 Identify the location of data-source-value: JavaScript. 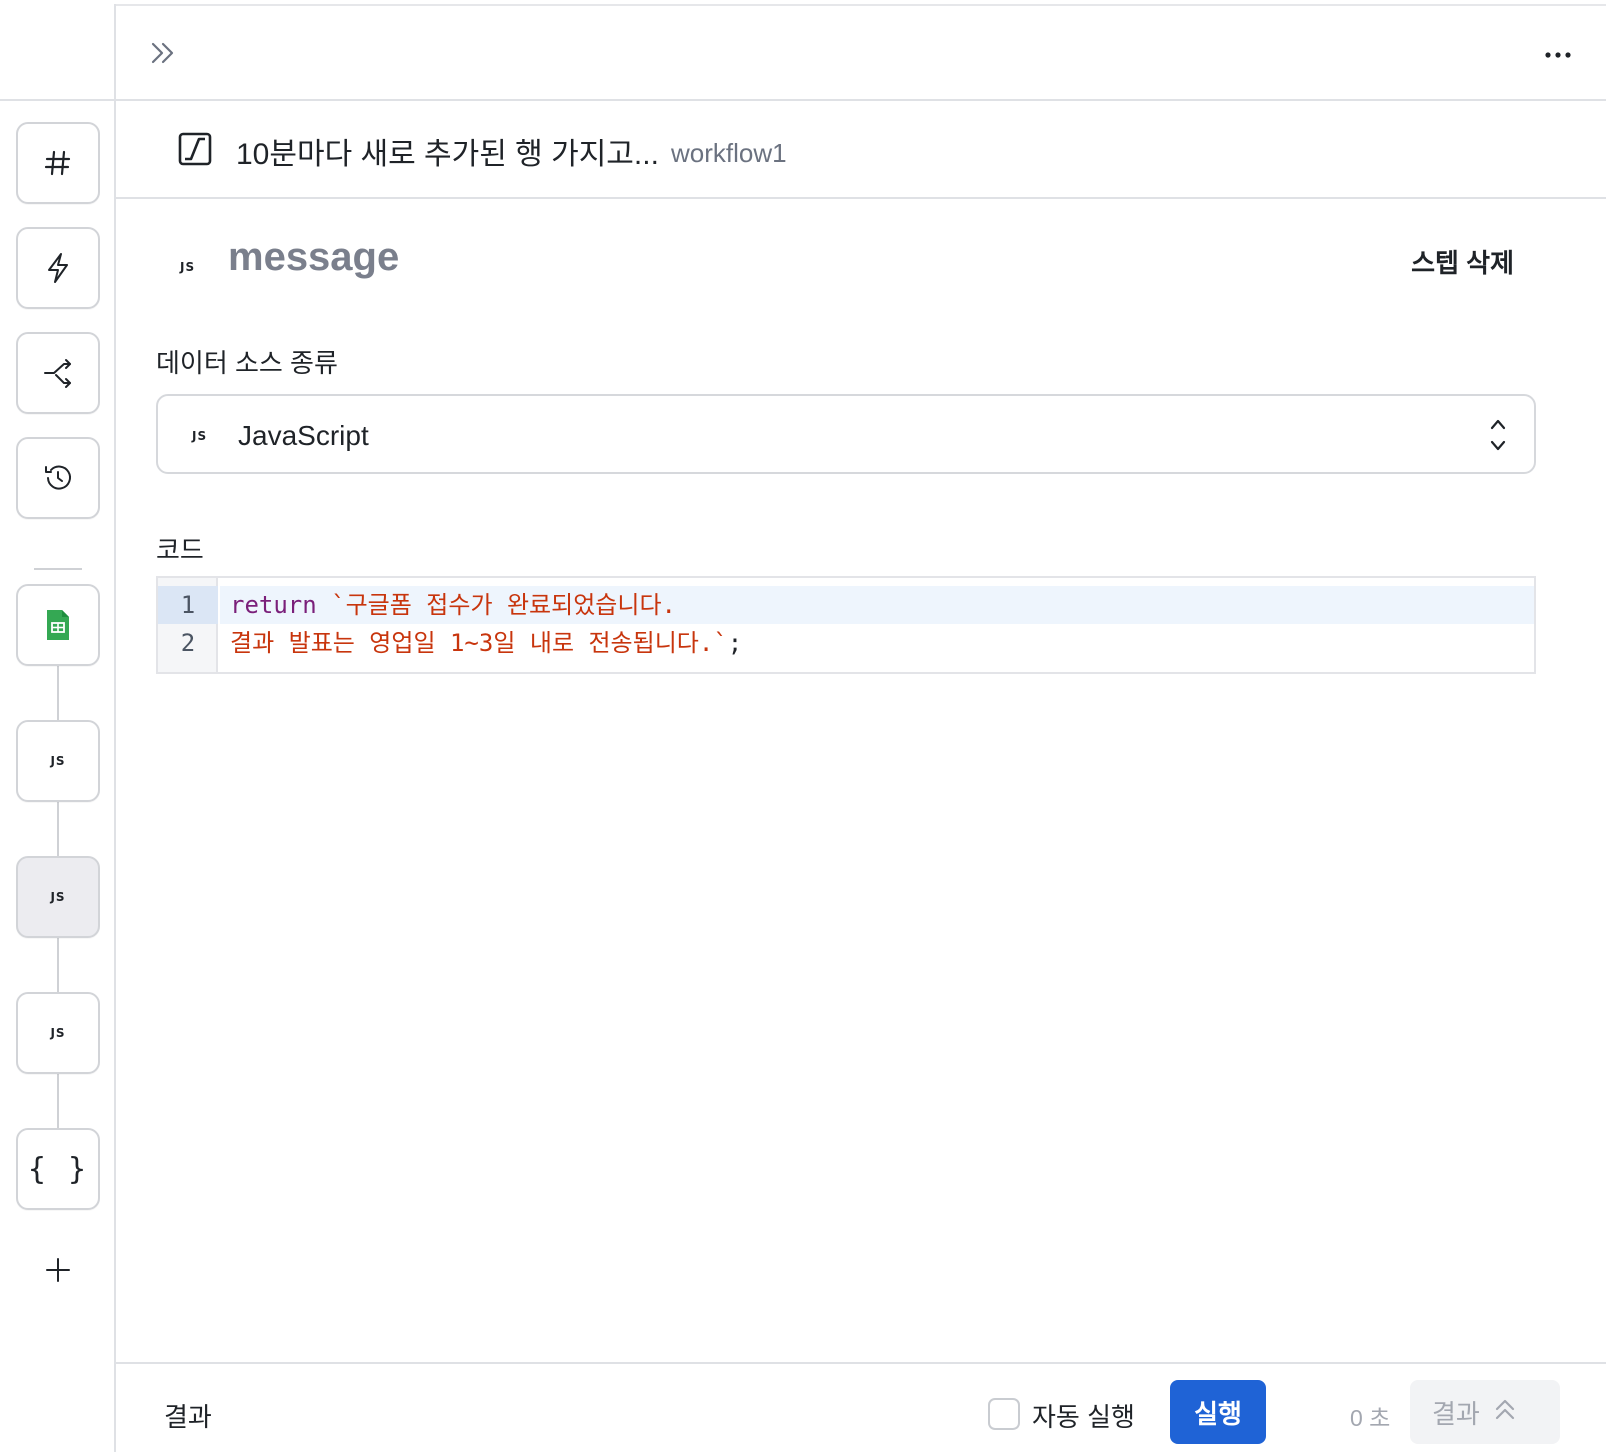
(303, 435).